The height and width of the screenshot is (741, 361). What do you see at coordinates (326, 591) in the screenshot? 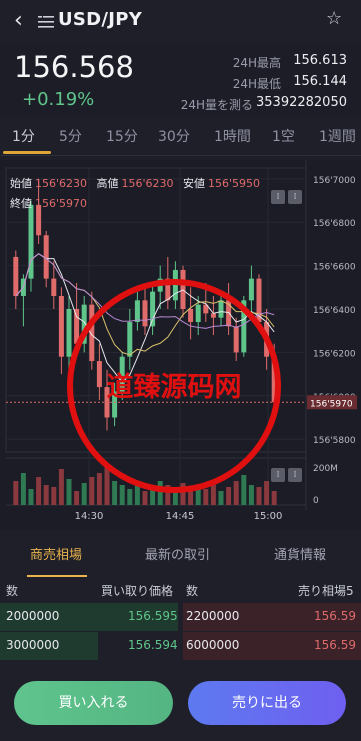
I see `ask-price-header: 売り相場5` at bounding box center [326, 591].